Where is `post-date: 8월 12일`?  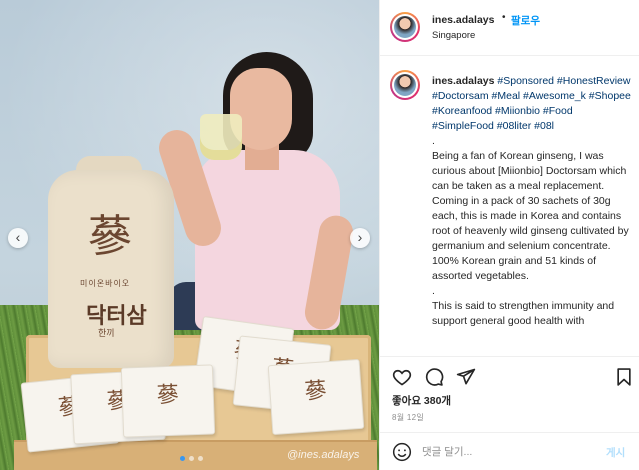
post-date: 8월 12일 is located at coordinates (408, 417).